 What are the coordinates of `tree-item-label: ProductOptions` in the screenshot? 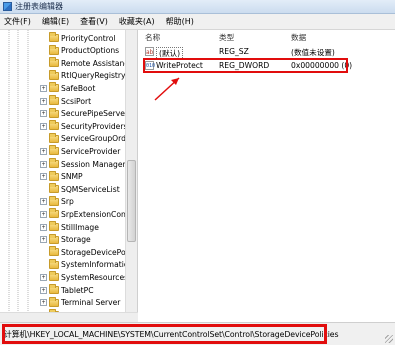 It's located at (90, 51).